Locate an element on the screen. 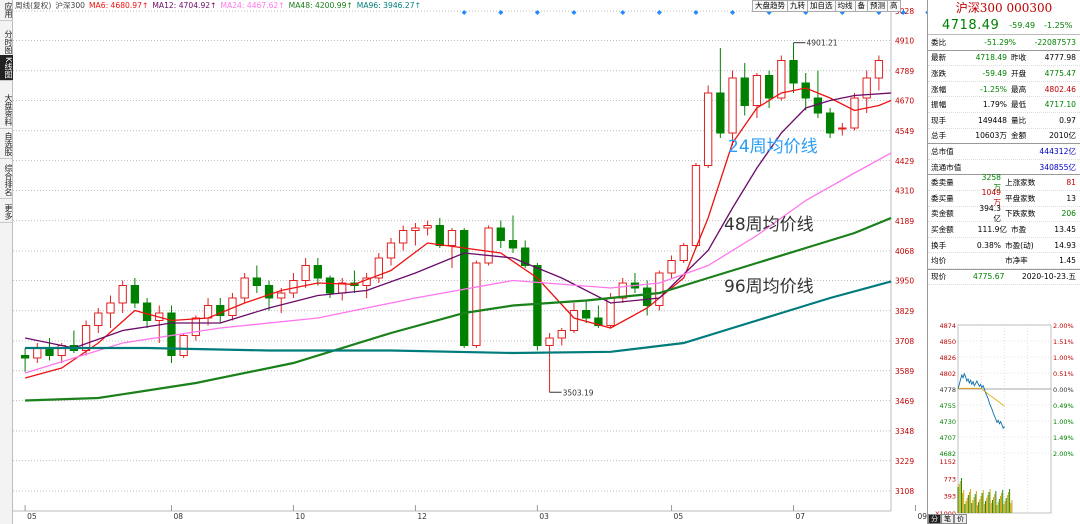 Image resolution: width=1080 pixels, height=524 pixels. y-tick-label-11: 3708 is located at coordinates (904, 341).